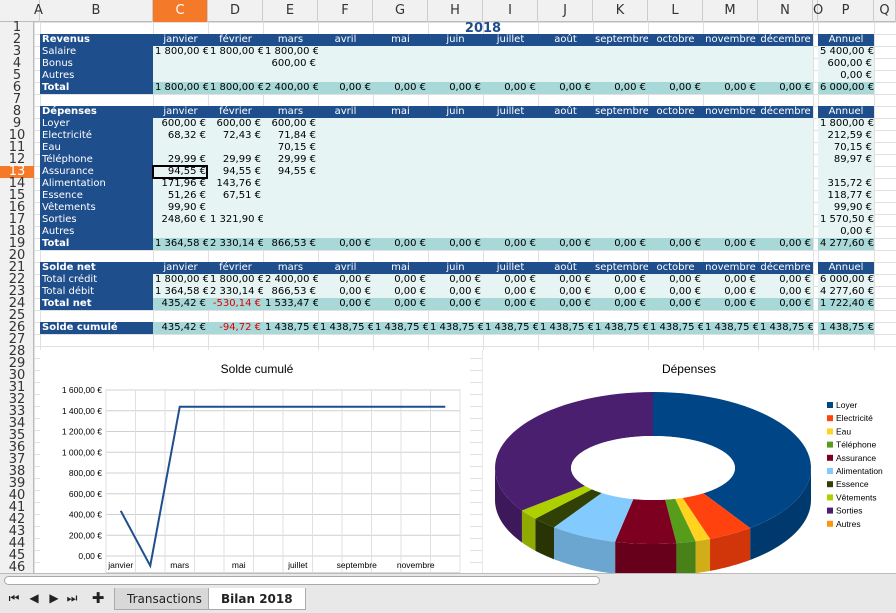 Image resolution: width=896 pixels, height=613 pixels. Describe the element at coordinates (846, 304) in the screenshot. I see `total-annual: 1 722,40 €` at that location.